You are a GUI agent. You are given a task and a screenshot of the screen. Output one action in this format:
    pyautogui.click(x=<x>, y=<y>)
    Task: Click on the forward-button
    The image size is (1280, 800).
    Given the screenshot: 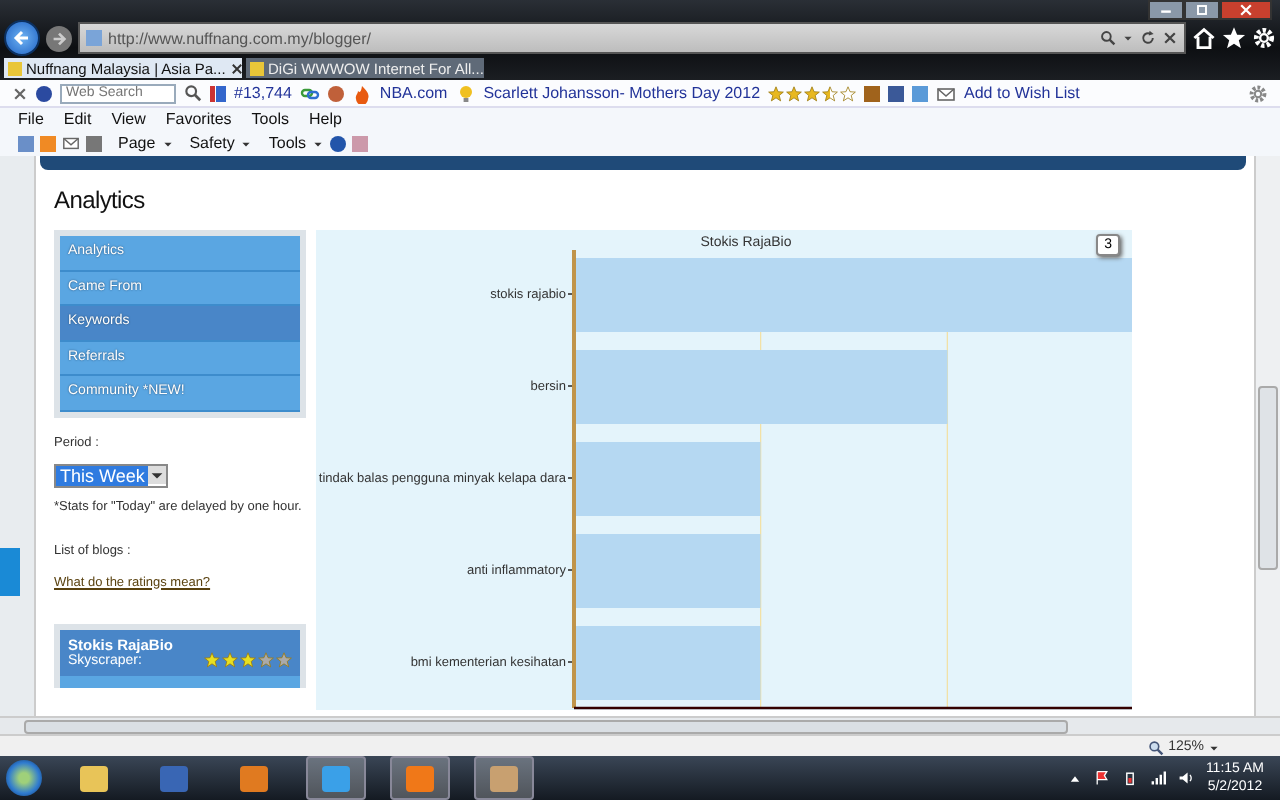 What is the action you would take?
    pyautogui.click(x=59, y=38)
    